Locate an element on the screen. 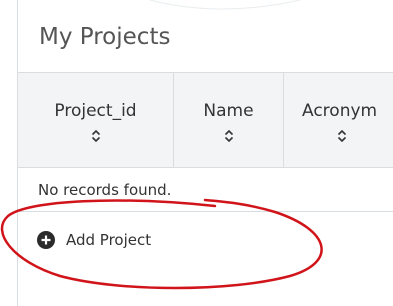 The image size is (393, 306). empty-message: No records found. is located at coordinates (105, 190).